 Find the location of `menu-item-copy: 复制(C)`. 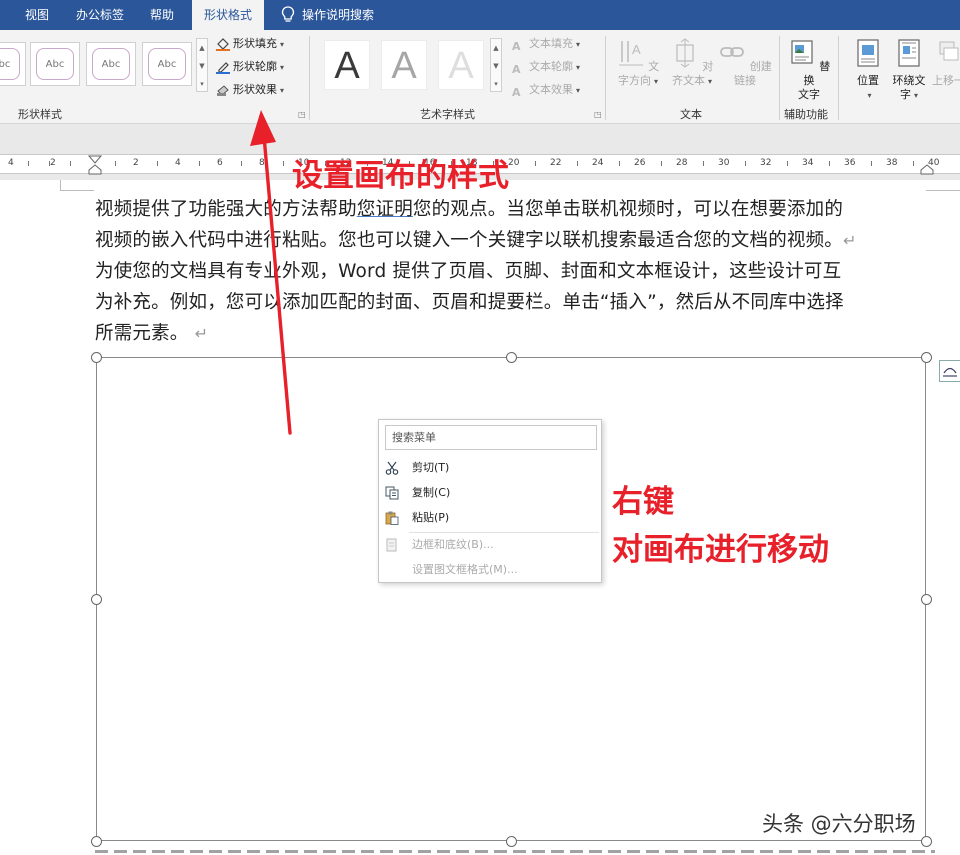

menu-item-copy: 复制(C) is located at coordinates (490, 493).